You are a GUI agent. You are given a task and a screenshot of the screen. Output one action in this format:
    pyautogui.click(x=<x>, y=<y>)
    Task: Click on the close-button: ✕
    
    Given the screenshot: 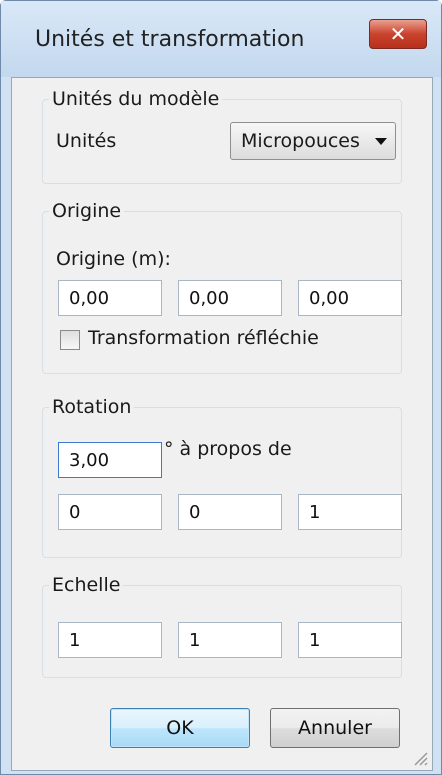 What is the action you would take?
    pyautogui.click(x=398, y=34)
    